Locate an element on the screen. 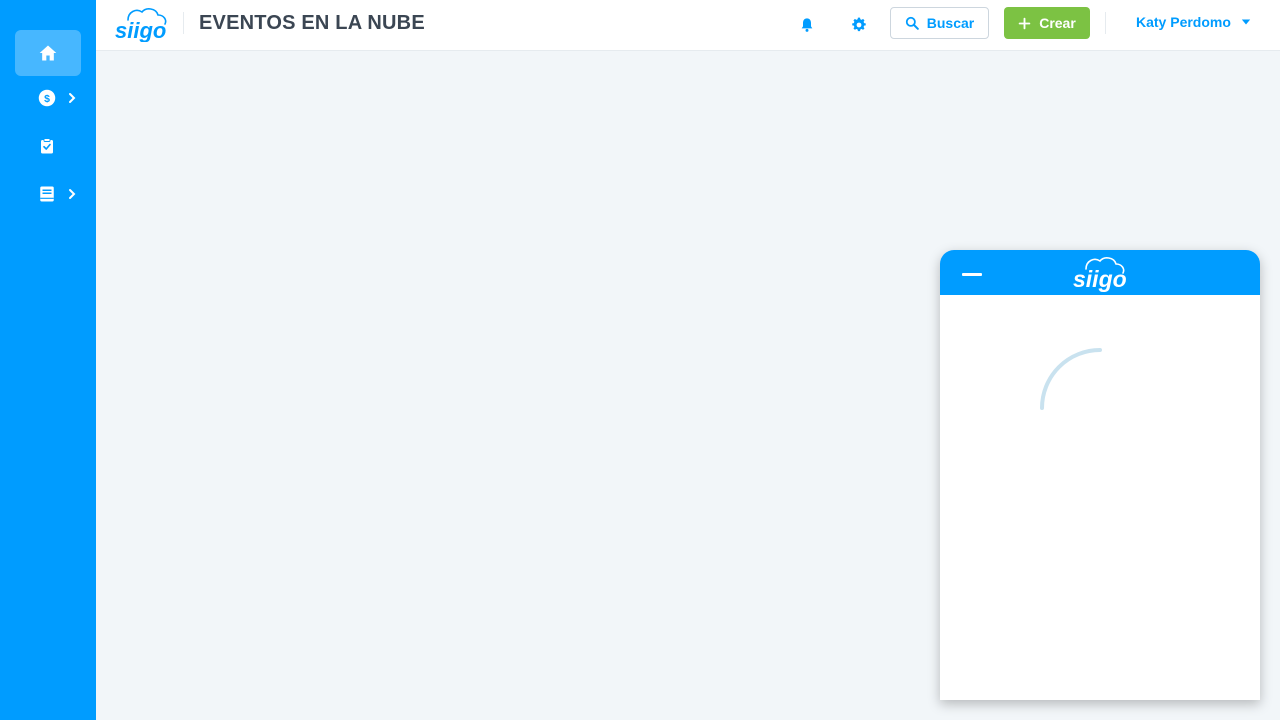 Image resolution: width=1280 pixels, height=720 pixels. home-icon is located at coordinates (48, 53).